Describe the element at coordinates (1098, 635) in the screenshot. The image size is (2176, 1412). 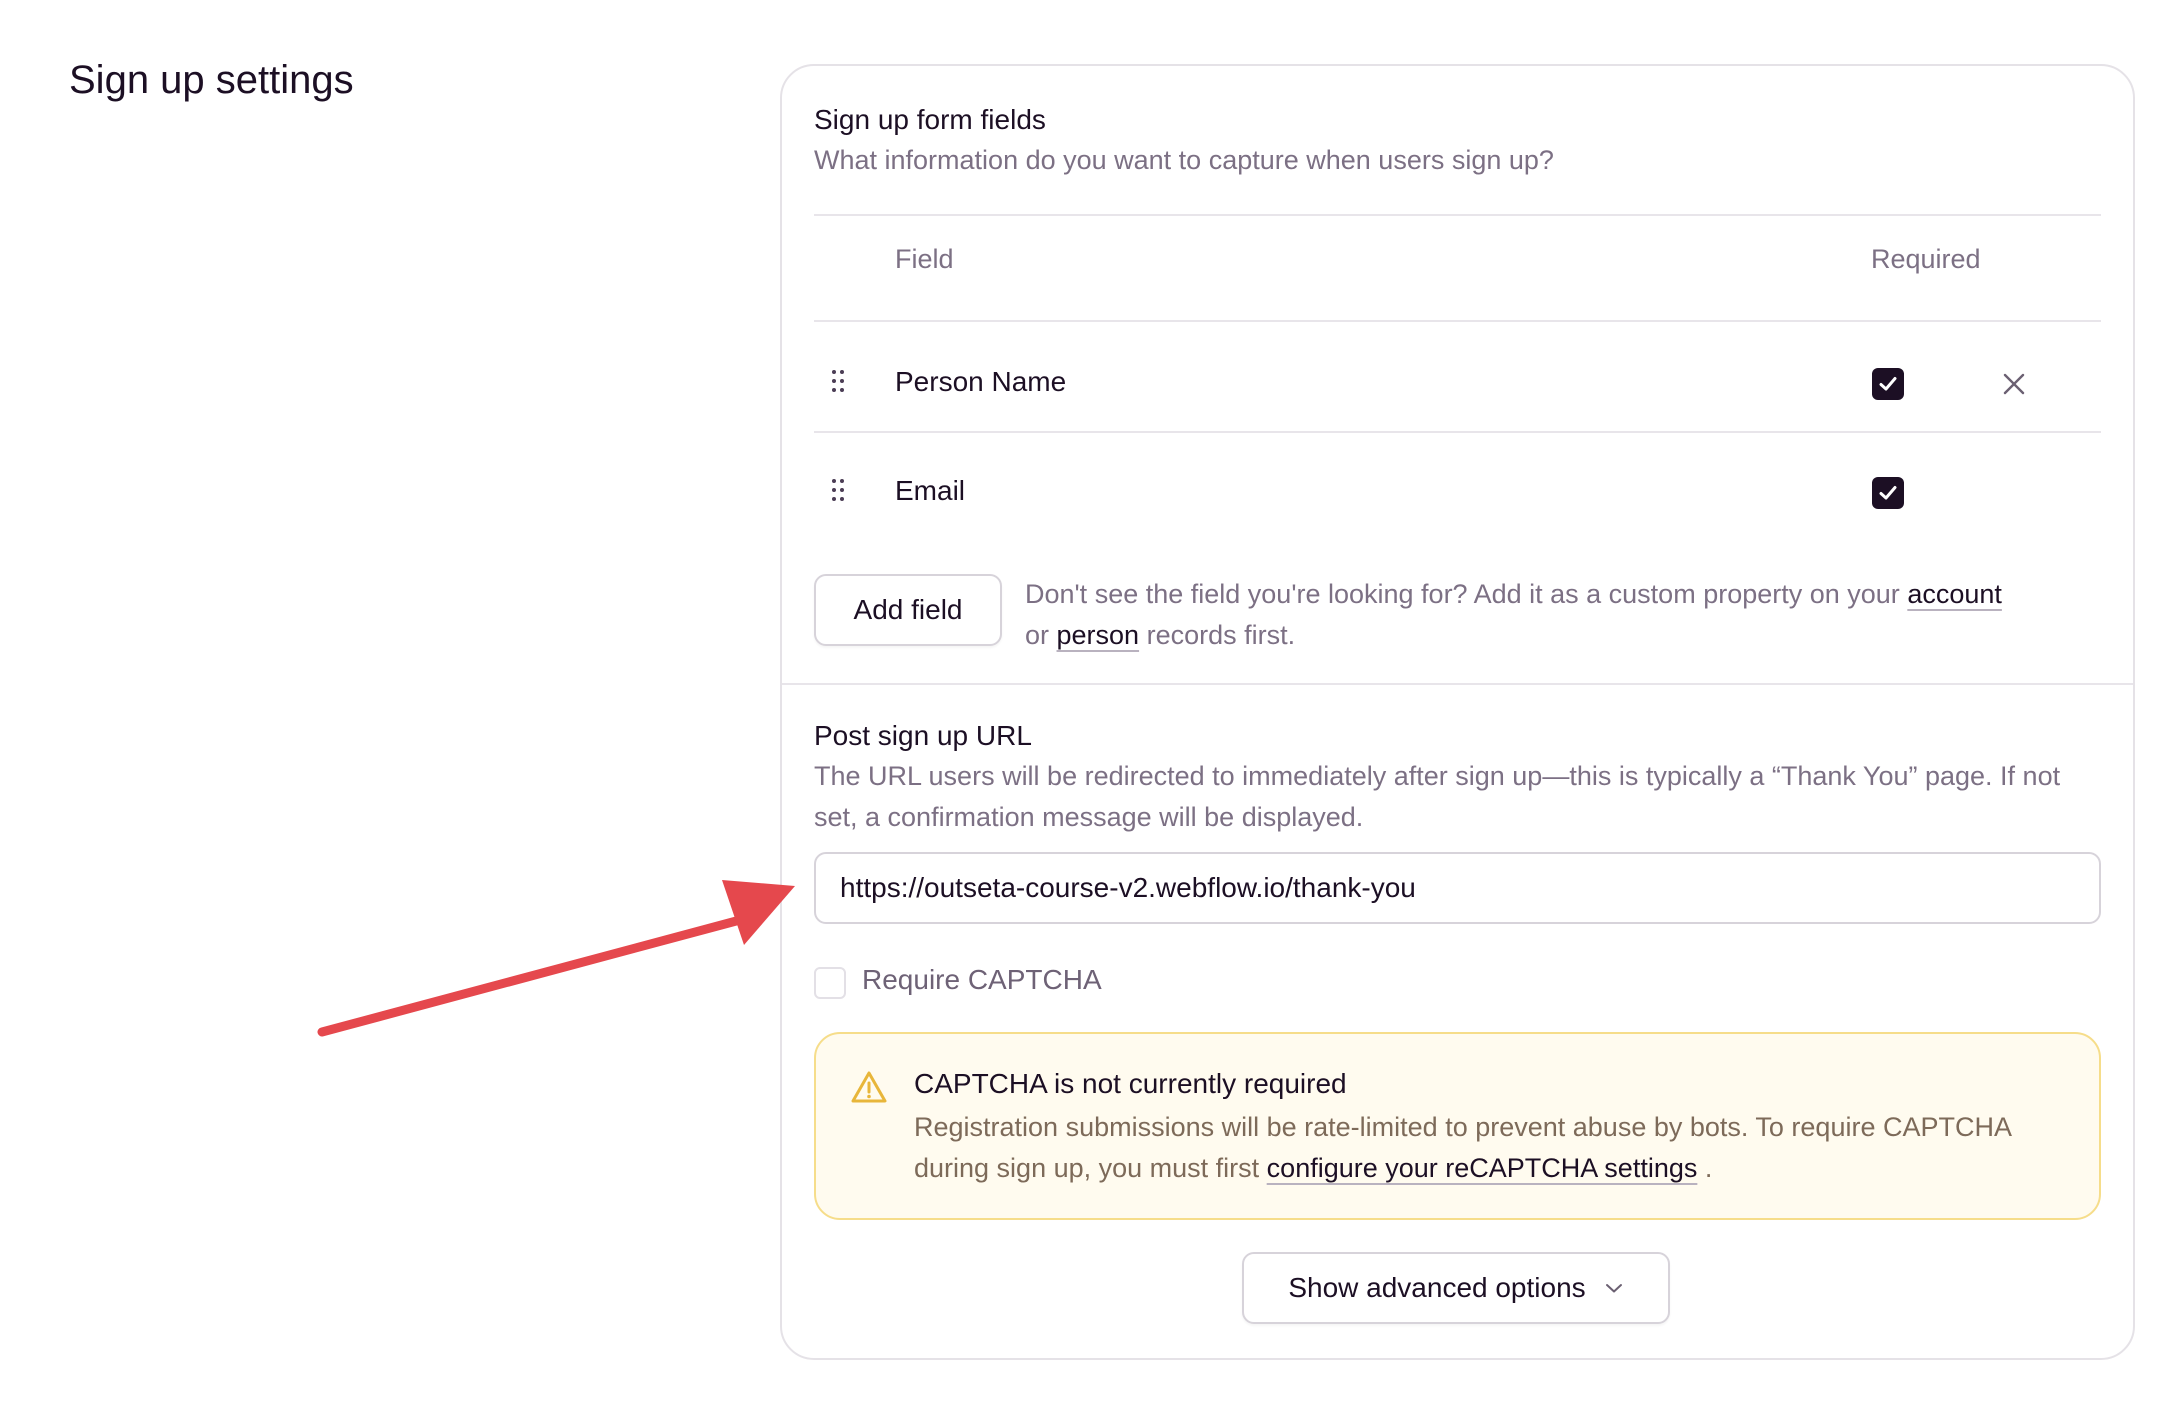
I see `person-link: person` at that location.